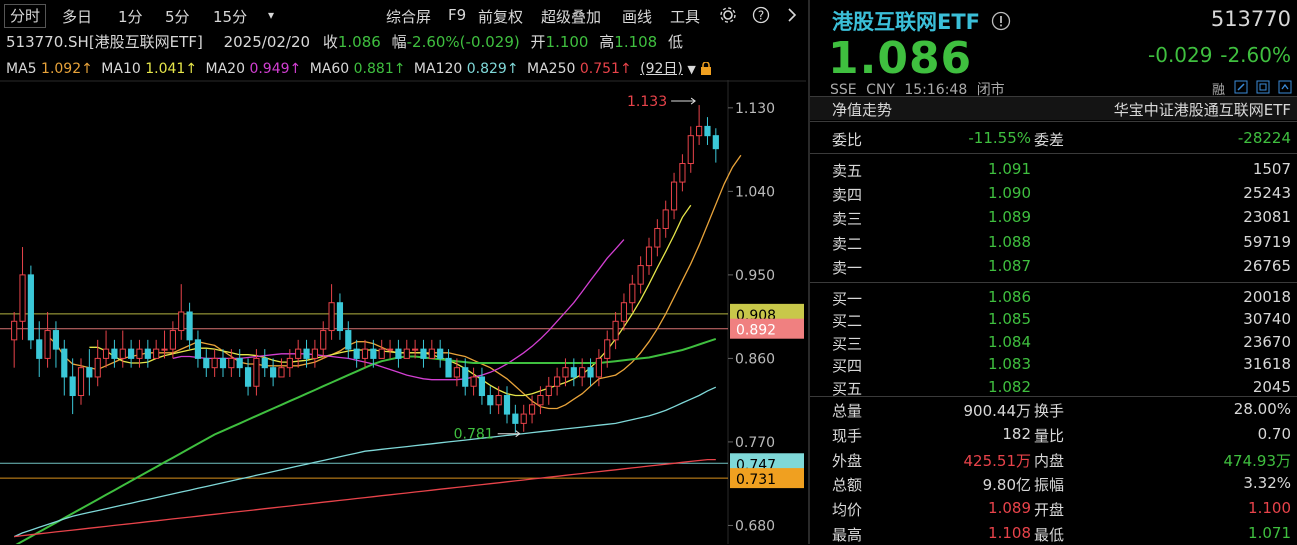 The width and height of the screenshot is (1297, 545). Describe the element at coordinates (1009, 508) in the screenshot. I see `stat-value: 1.089` at that location.